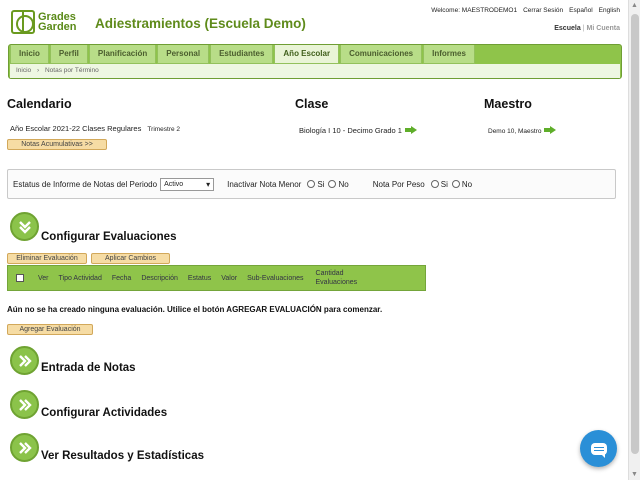  I want to click on minor-no-radio, so click(332, 184).